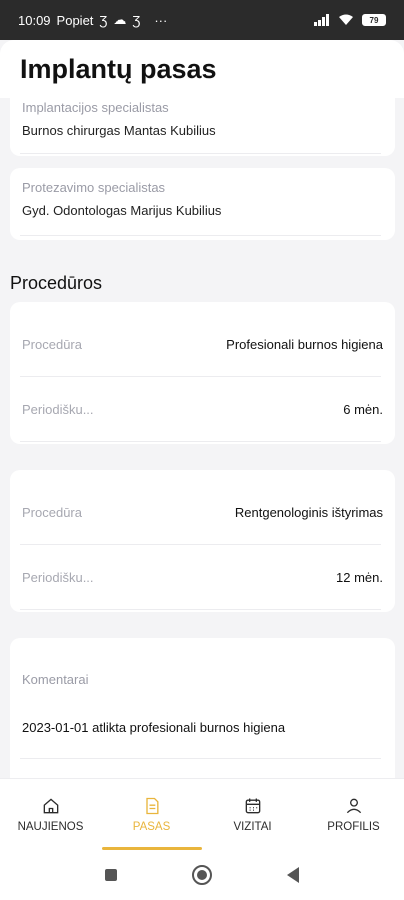  I want to click on procedure-value: Profesionali burnos higiena, so click(304, 344).